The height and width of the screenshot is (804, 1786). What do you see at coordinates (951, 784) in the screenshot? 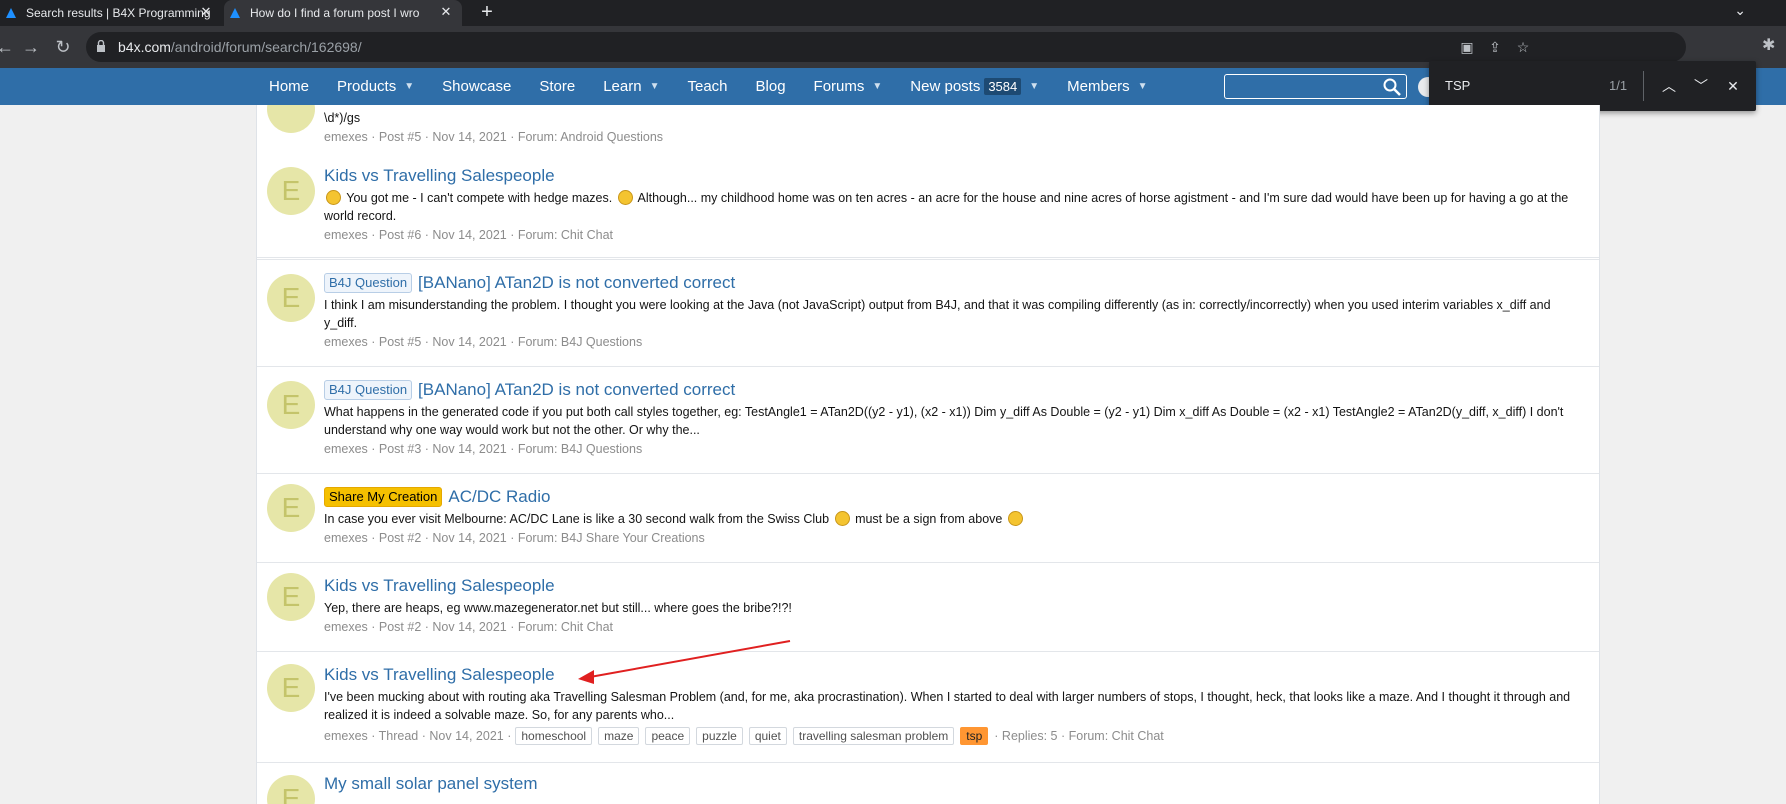
I see `result-title-link: My small solar panel system` at bounding box center [951, 784].